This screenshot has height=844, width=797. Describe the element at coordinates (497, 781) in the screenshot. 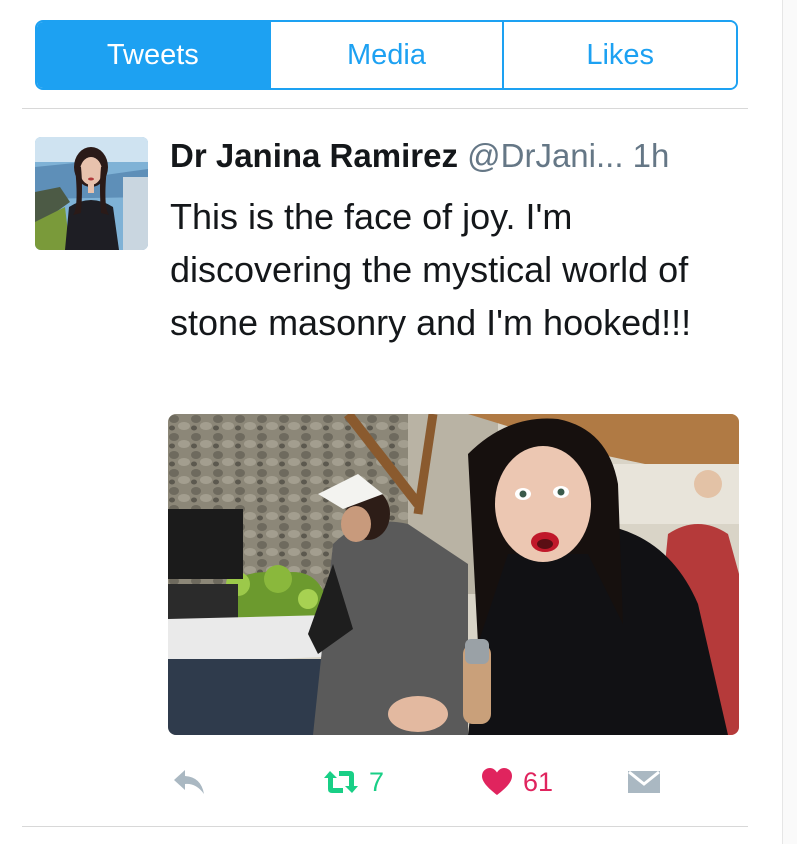

I see `heart-icon` at that location.